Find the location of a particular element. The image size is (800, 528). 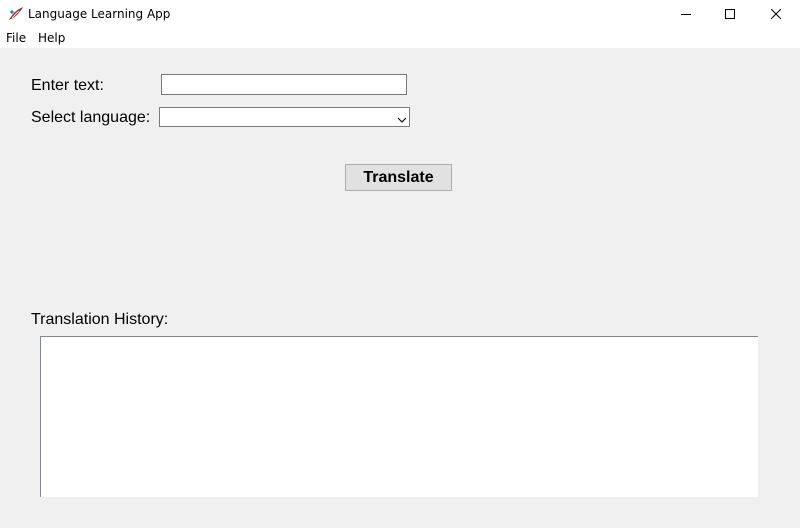

text-input is located at coordinates (284, 84).